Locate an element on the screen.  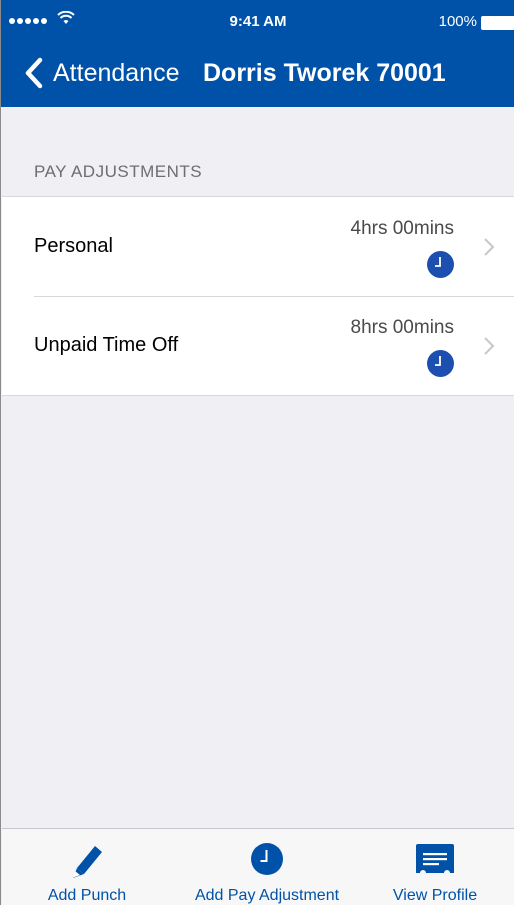
profile-card-icon is located at coordinates (435, 858).